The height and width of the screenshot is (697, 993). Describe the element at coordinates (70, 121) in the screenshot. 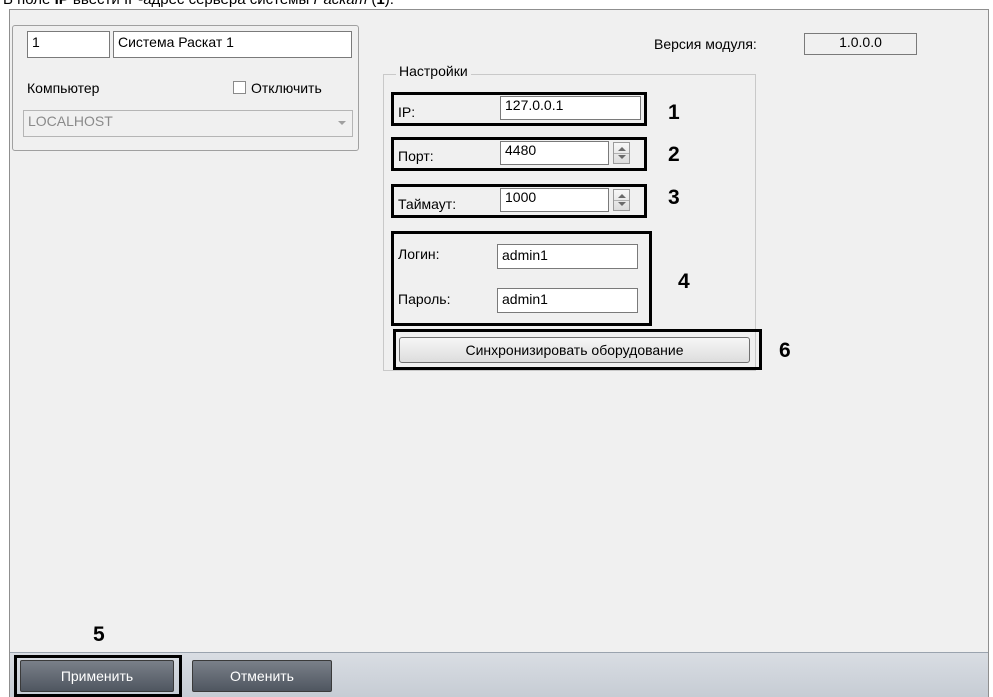

I see `computer-select-value: LOCALHOST` at that location.